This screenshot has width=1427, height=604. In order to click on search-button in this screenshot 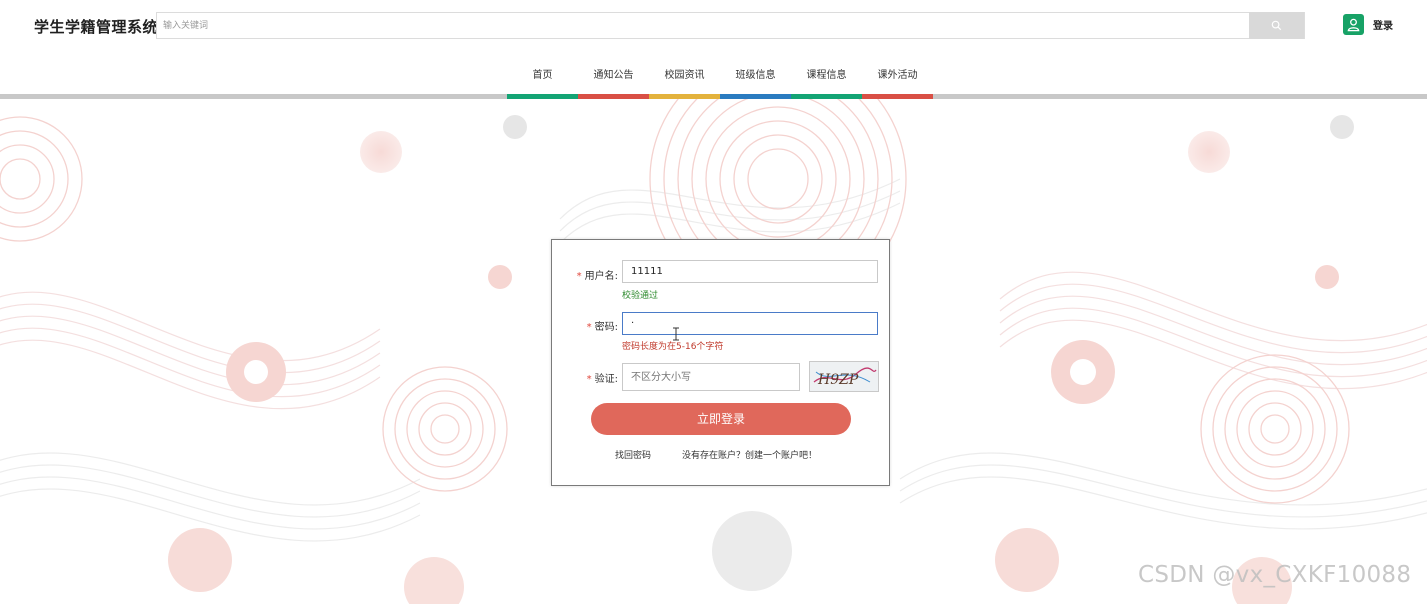, I will do `click(1276, 25)`.